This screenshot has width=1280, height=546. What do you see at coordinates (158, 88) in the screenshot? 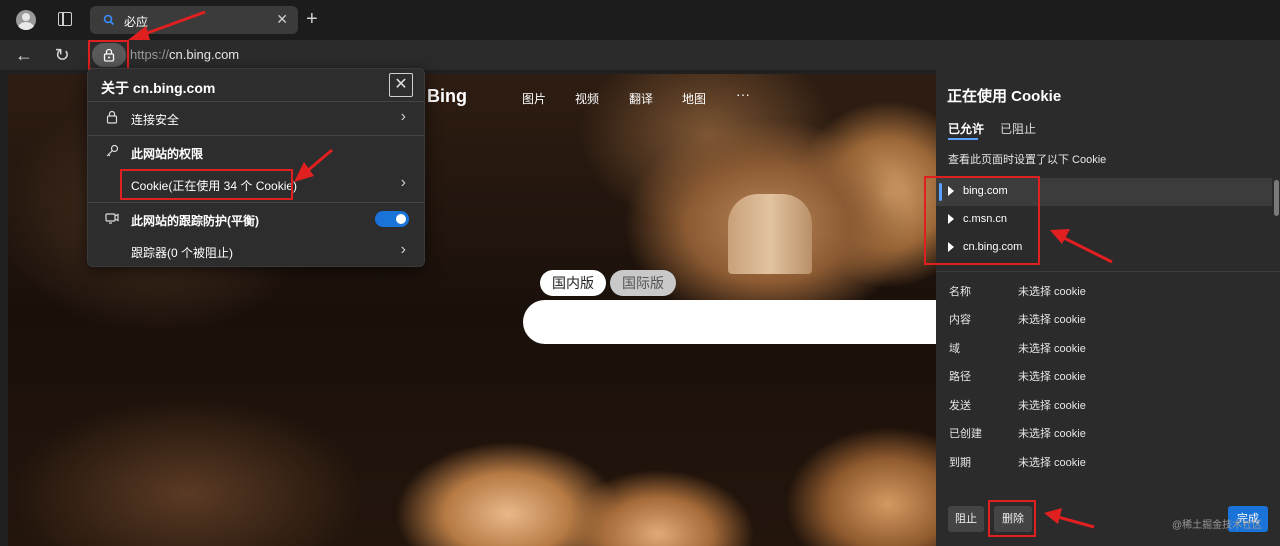
I see `popup-title: 关于 cn.bing.com` at bounding box center [158, 88].